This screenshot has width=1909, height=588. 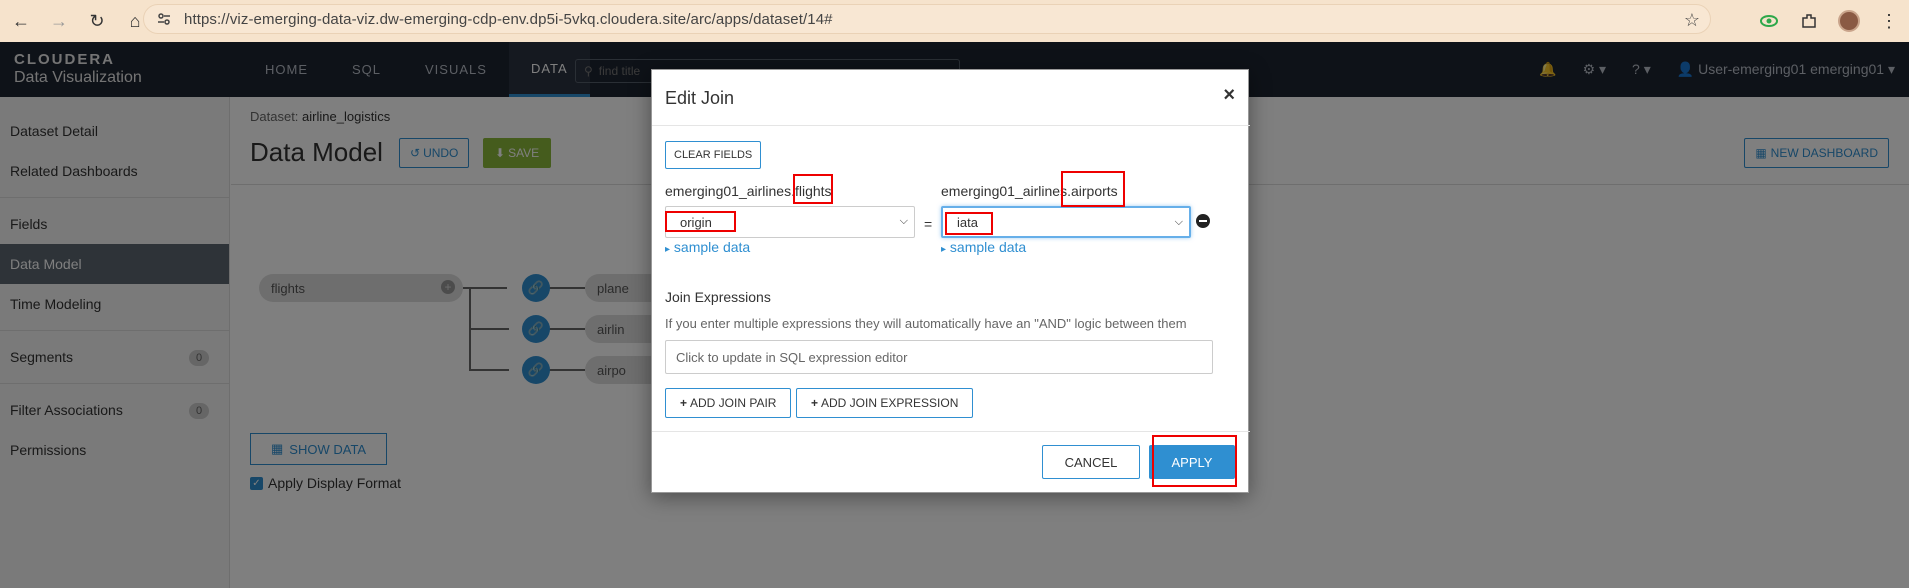 I want to click on add-join-pair-label: ADD JOIN PAIR, so click(x=733, y=403).